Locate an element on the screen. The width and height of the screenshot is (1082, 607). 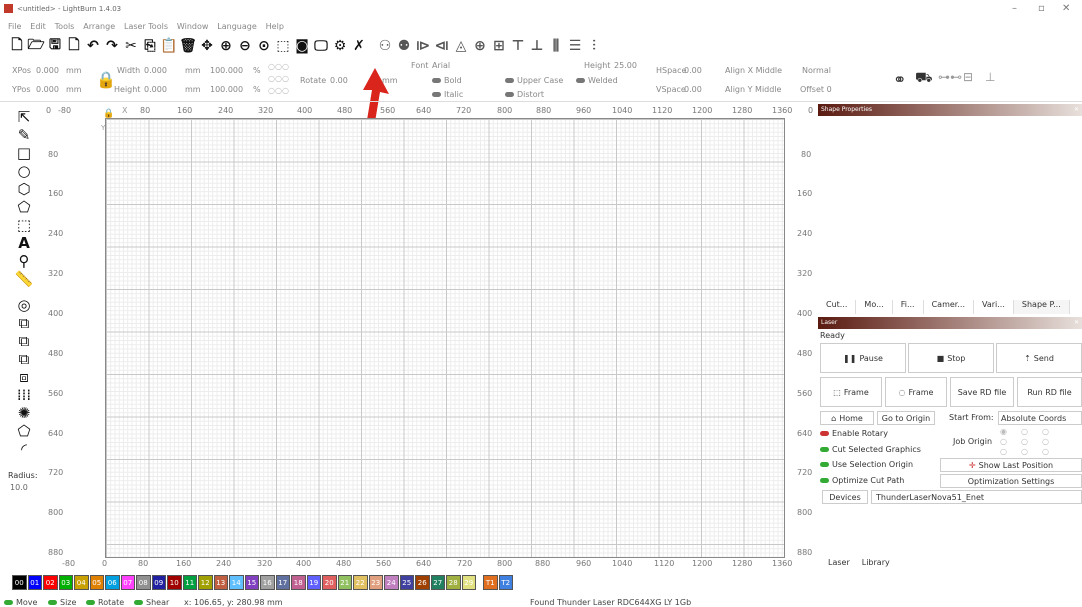
zoom-in-icon: ⊕ is located at coordinates (226, 46).